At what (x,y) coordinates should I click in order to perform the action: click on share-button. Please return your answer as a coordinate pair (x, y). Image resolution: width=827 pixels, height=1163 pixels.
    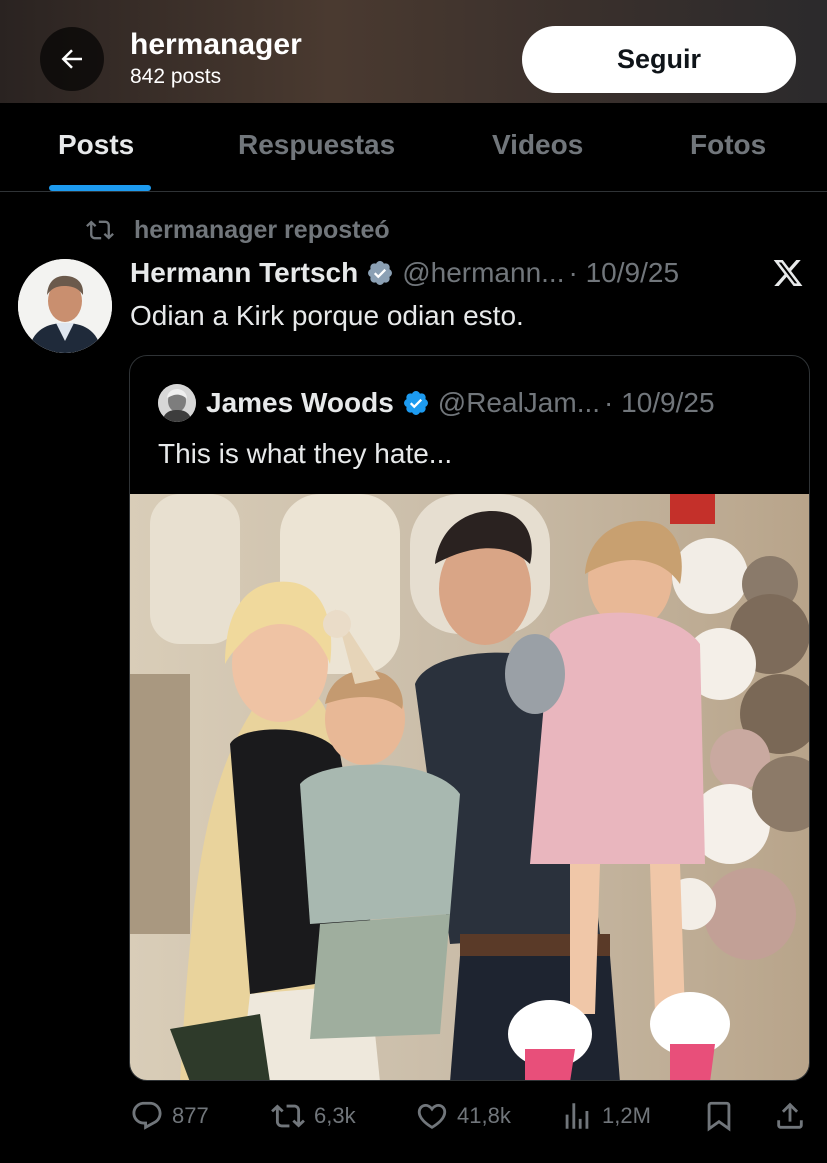
    Looking at the image, I should click on (790, 1116).